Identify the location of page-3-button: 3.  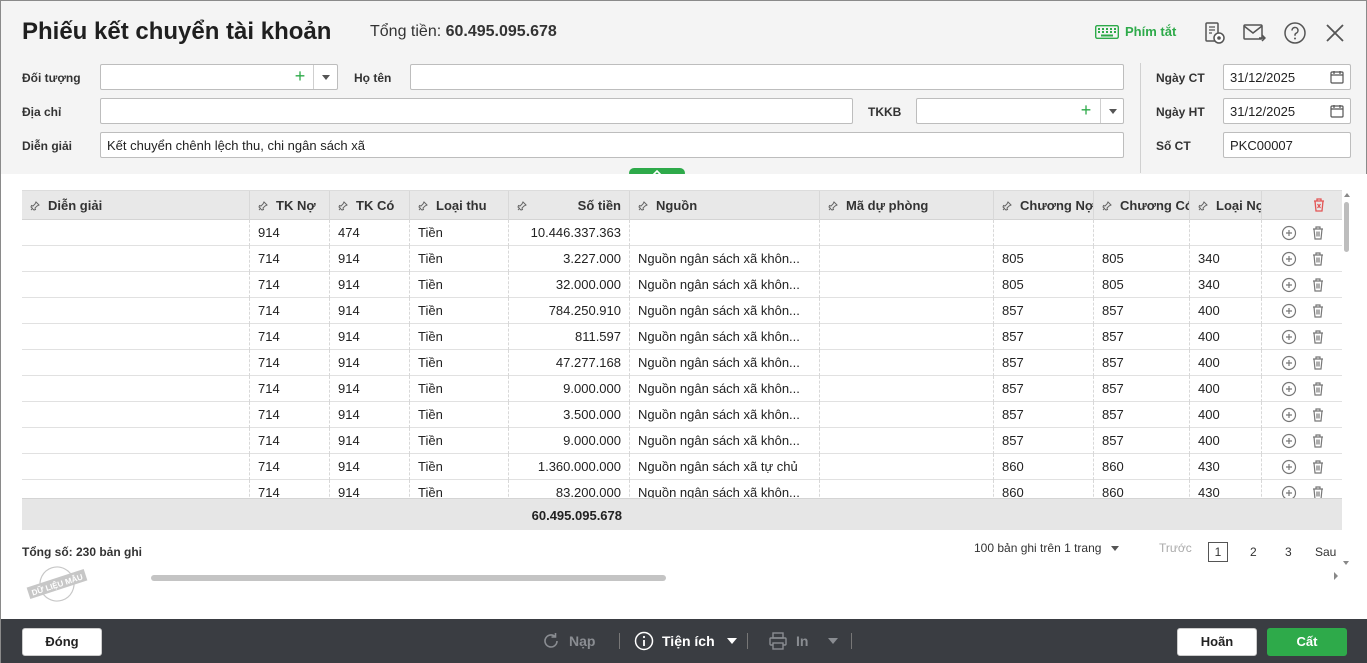
(1288, 552).